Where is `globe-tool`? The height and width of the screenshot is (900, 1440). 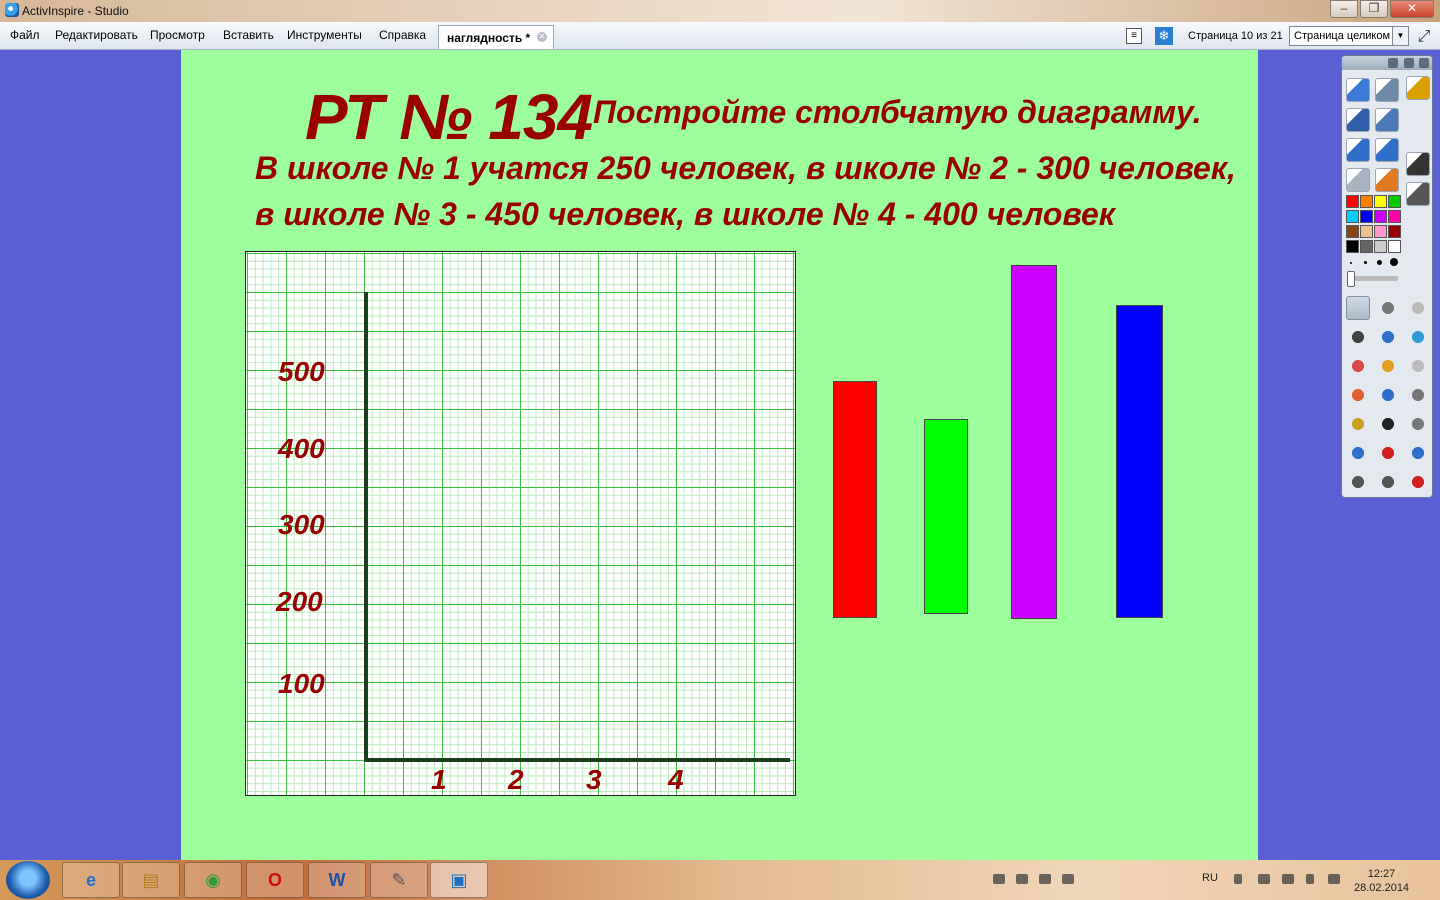
globe-tool is located at coordinates (1387, 180).